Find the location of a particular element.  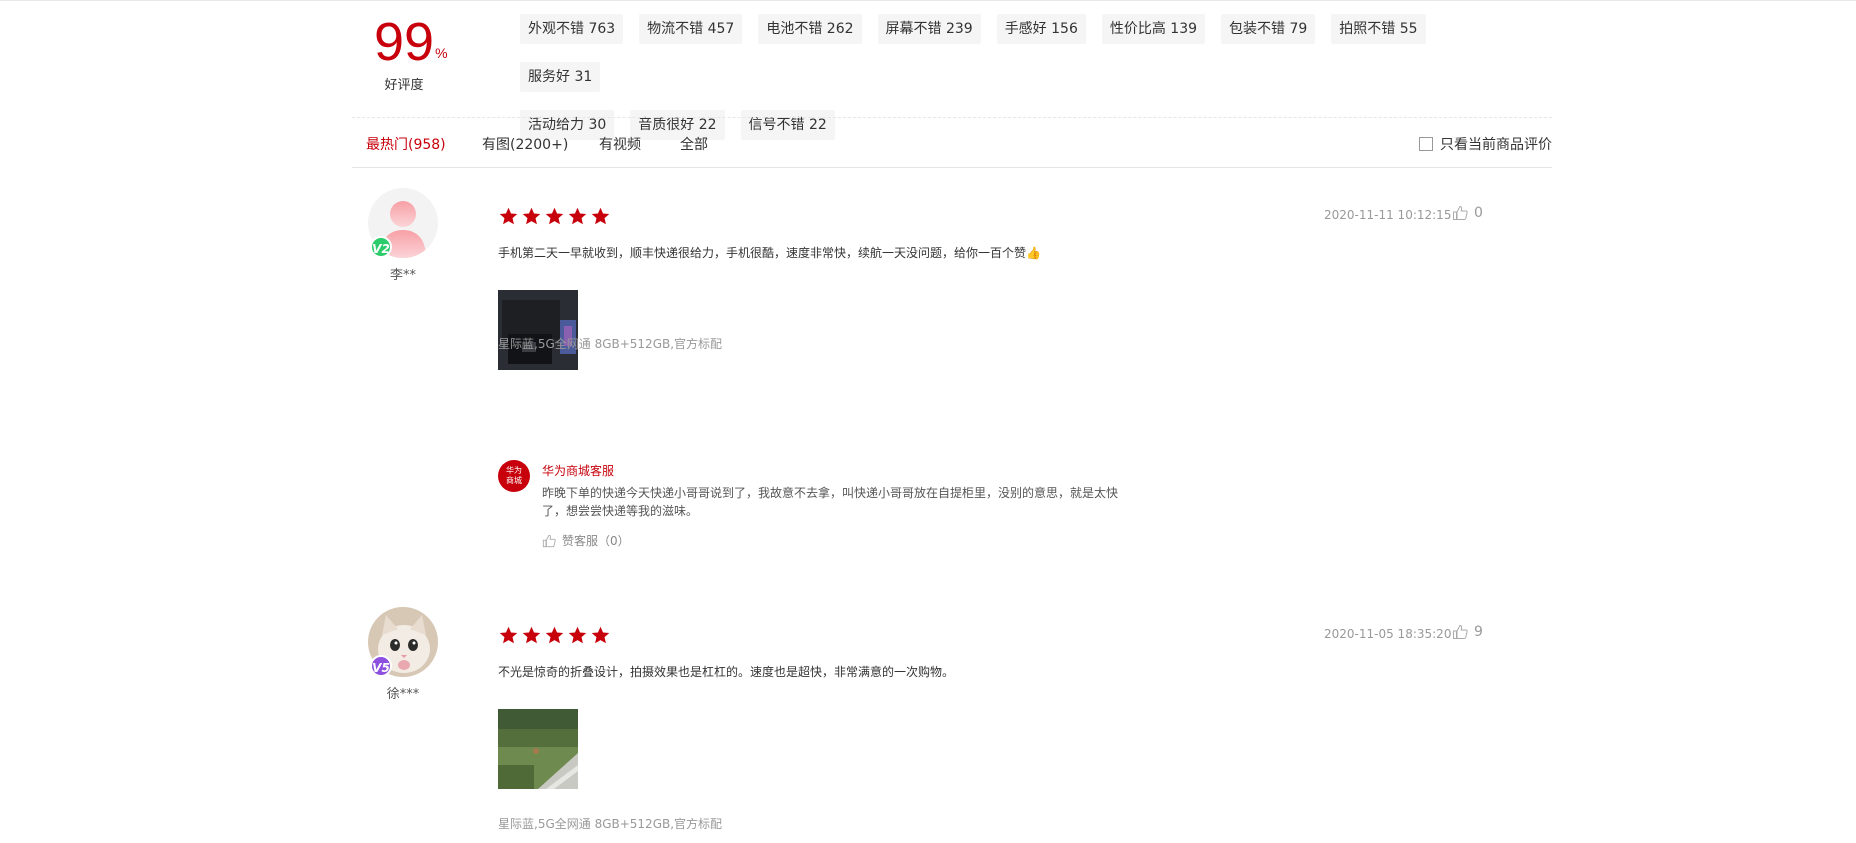

positive-rate-label: 好评度 is located at coordinates (404, 85).